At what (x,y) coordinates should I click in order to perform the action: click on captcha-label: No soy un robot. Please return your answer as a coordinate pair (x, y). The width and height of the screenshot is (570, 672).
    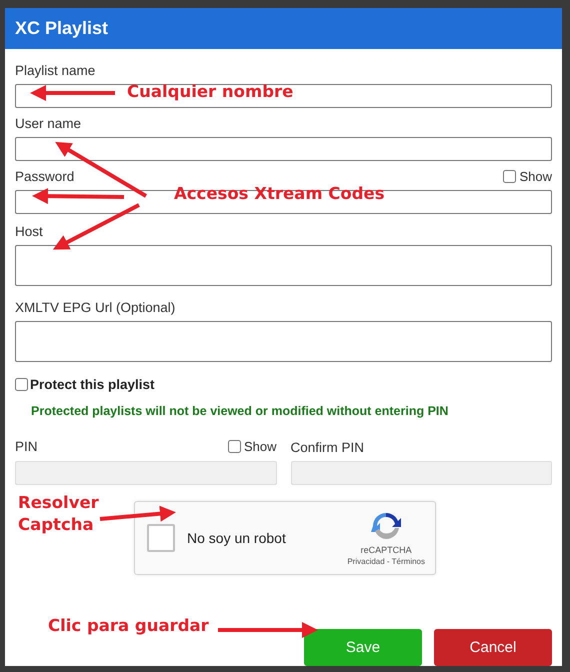
    Looking at the image, I should click on (236, 538).